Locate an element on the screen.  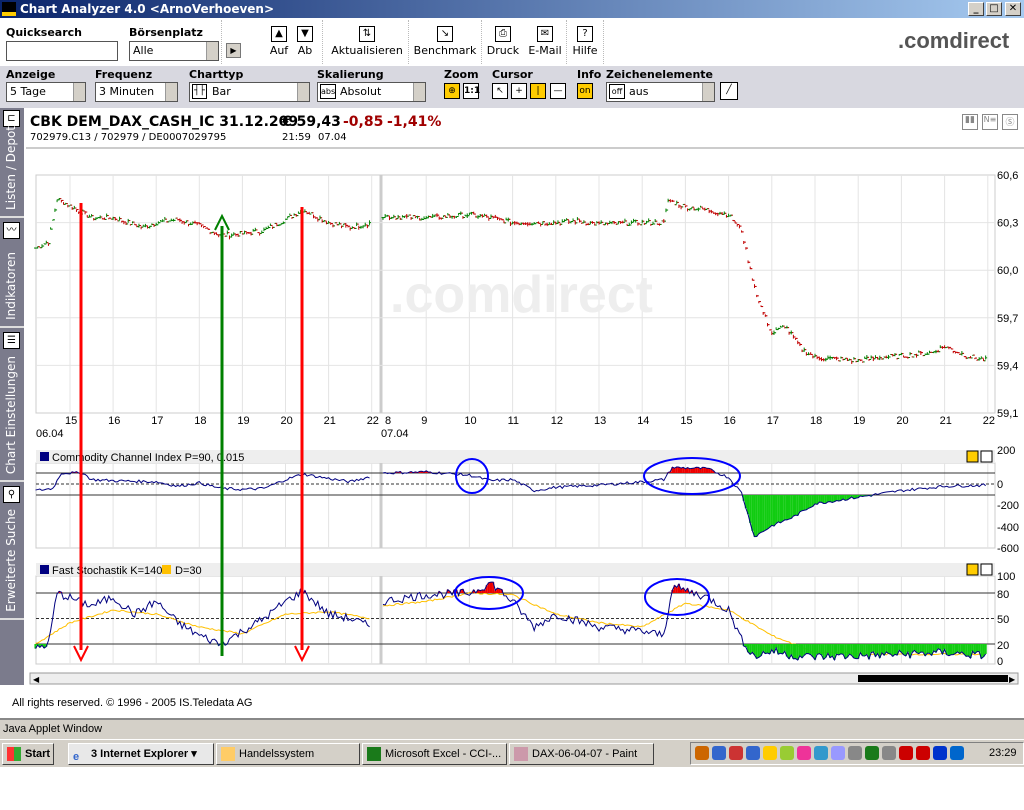
x-tick-label: 9 is located at coordinates (424, 421).